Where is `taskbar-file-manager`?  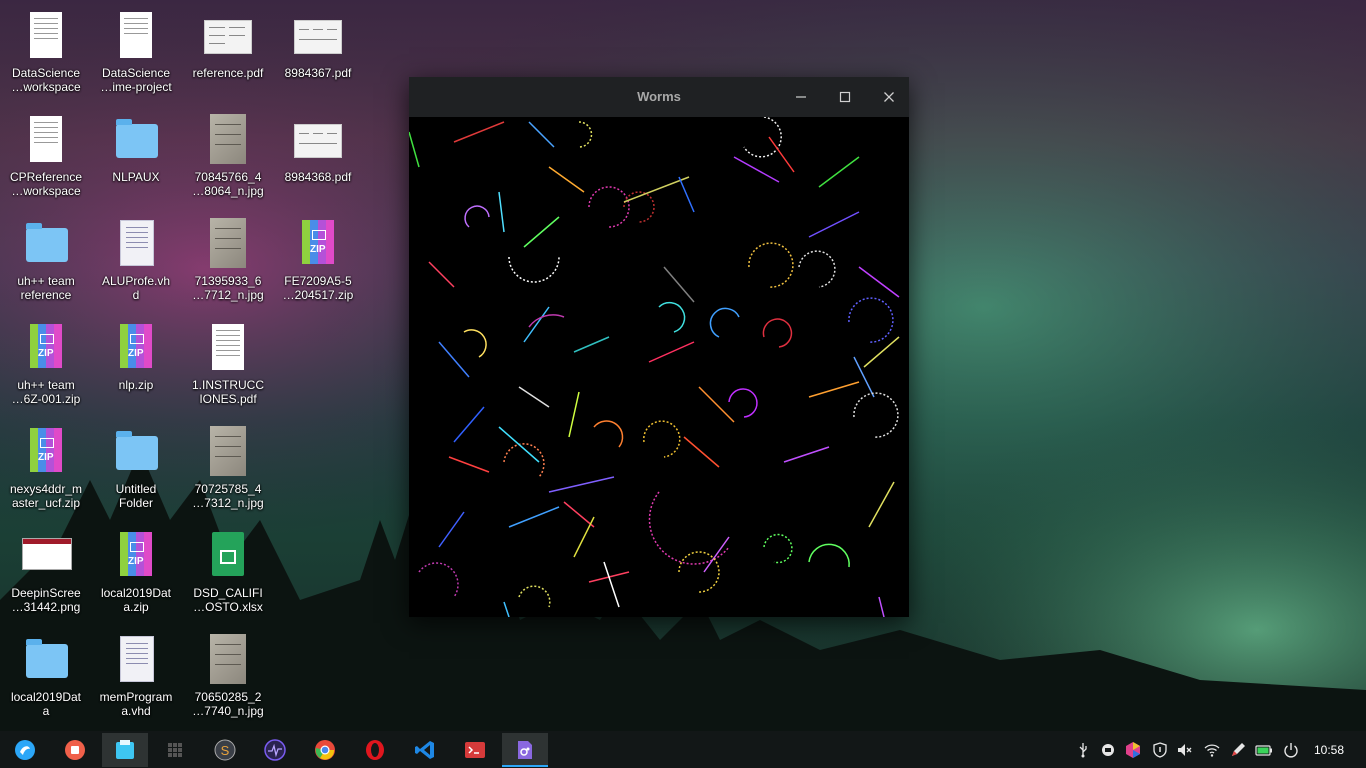
taskbar-file-manager is located at coordinates (125, 750).